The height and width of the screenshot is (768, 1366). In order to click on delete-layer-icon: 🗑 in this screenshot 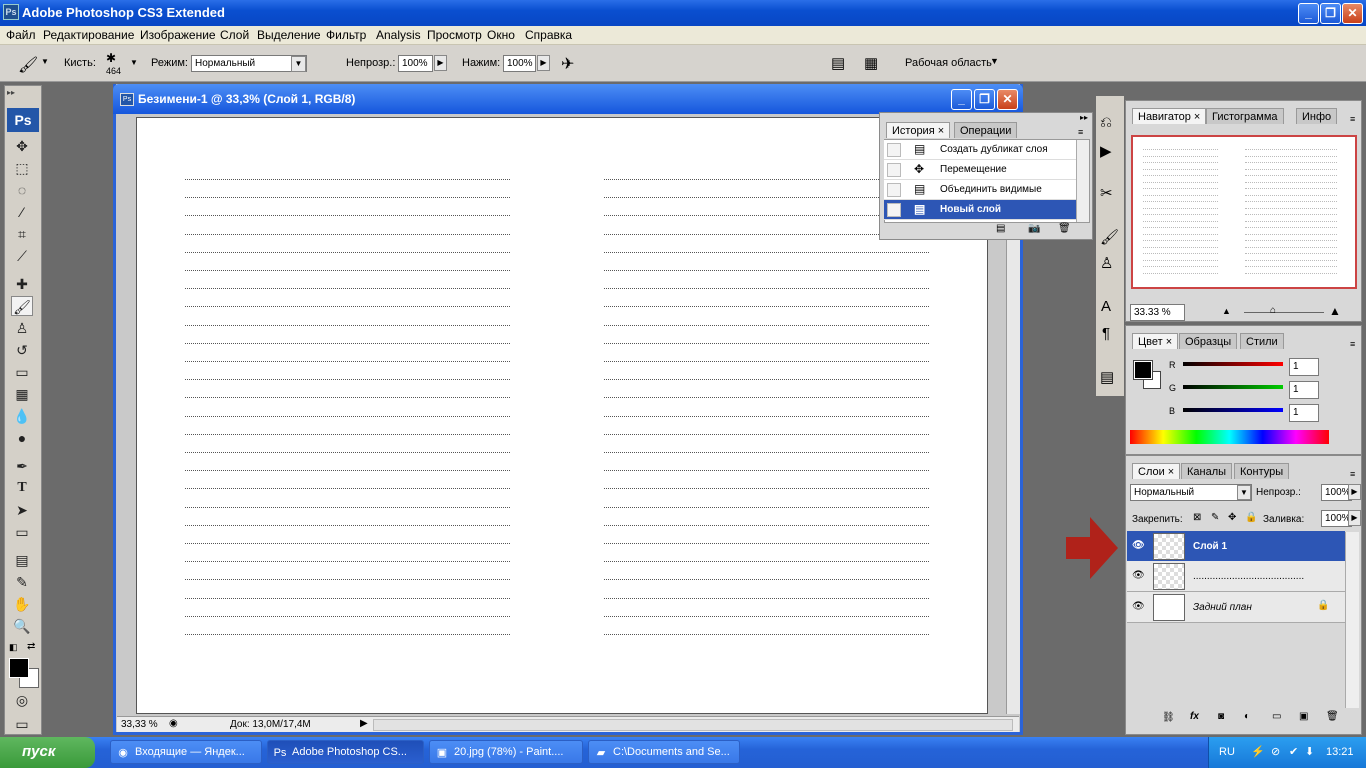, I will do `click(1332, 716)`.